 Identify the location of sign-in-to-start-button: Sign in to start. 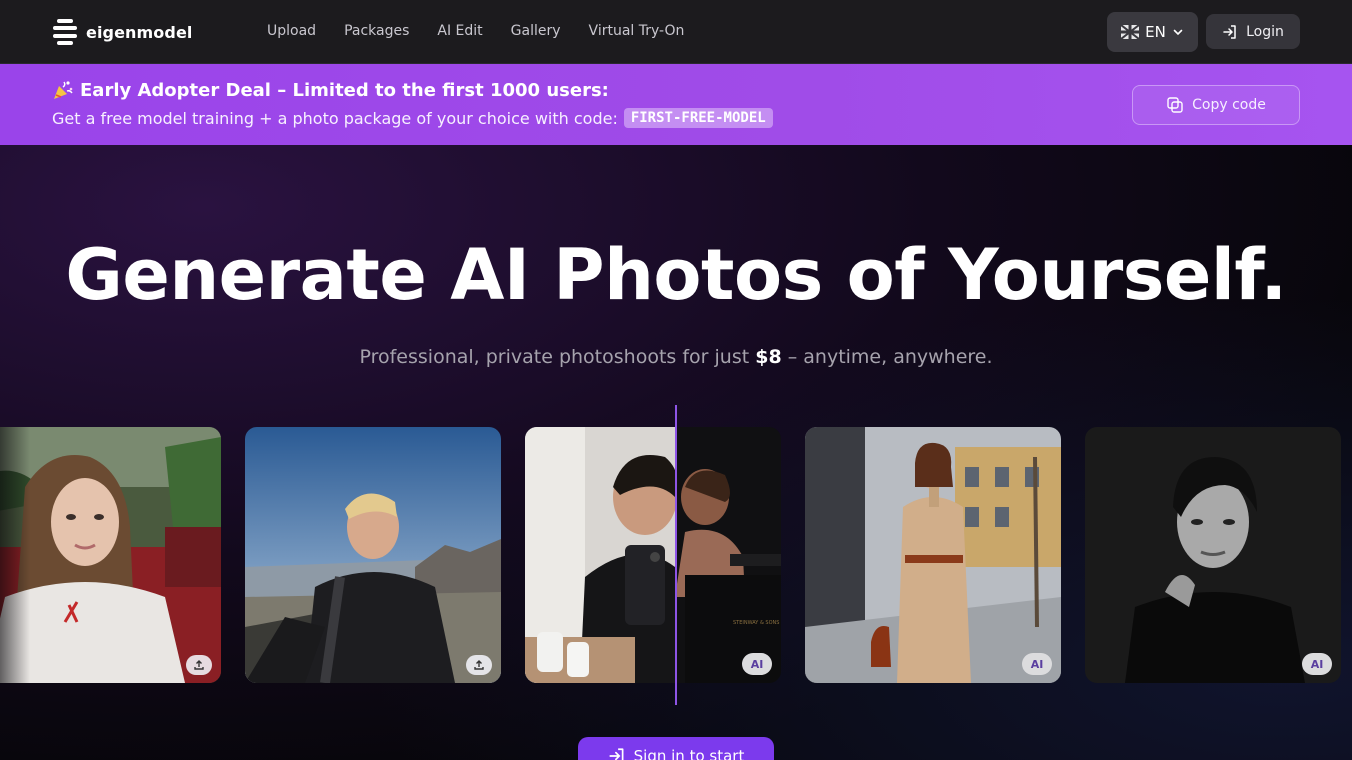
(676, 748).